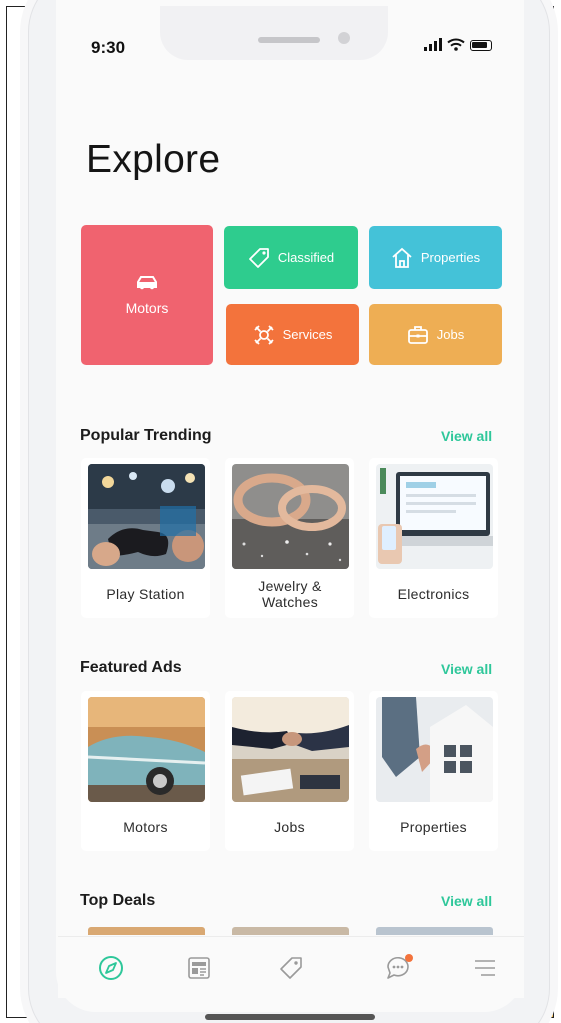 This screenshot has height=1023, width=561. I want to click on tab-deals, so click(291, 968).